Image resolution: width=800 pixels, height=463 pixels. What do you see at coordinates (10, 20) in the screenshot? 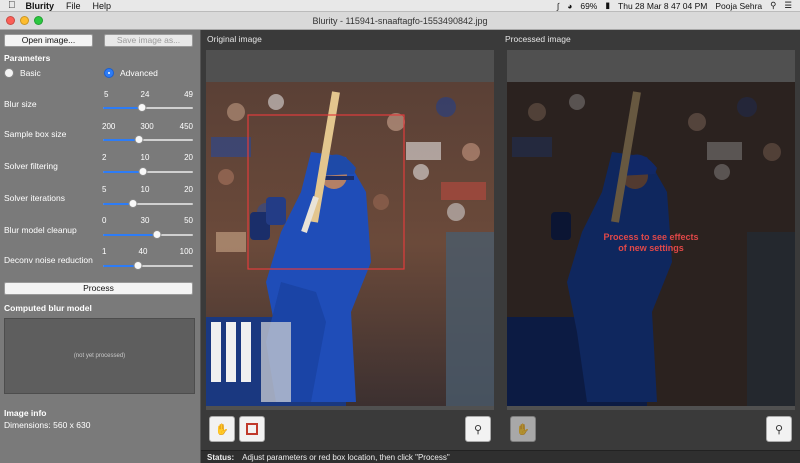
I see `close-window-button` at bounding box center [10, 20].